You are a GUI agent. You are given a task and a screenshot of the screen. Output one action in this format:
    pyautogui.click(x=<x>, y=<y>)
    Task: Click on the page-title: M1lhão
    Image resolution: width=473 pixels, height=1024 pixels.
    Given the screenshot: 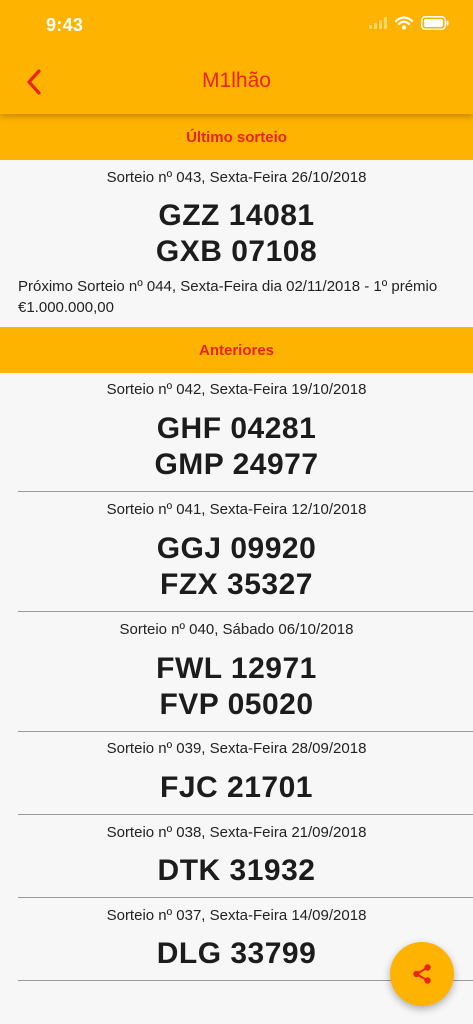 What is the action you would take?
    pyautogui.click(x=236, y=80)
    